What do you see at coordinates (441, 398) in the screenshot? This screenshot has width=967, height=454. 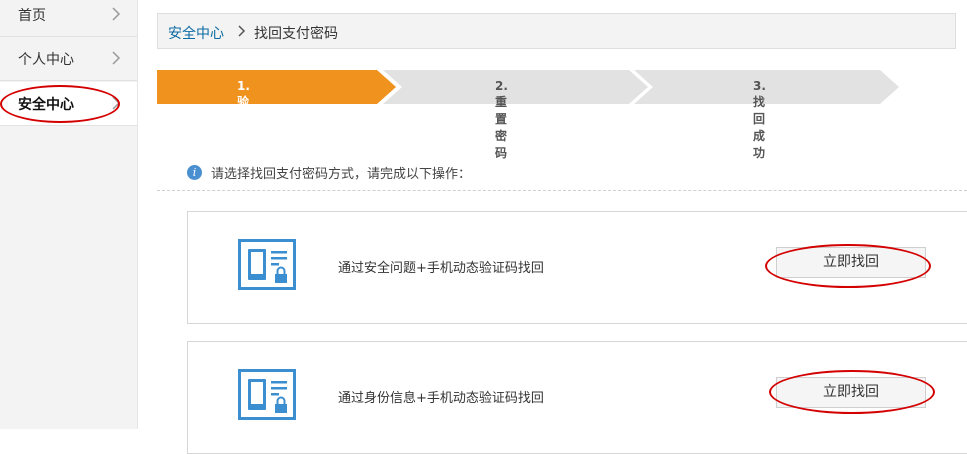 I see `option-description: 通过身份信息+手机动态验证码找回` at bounding box center [441, 398].